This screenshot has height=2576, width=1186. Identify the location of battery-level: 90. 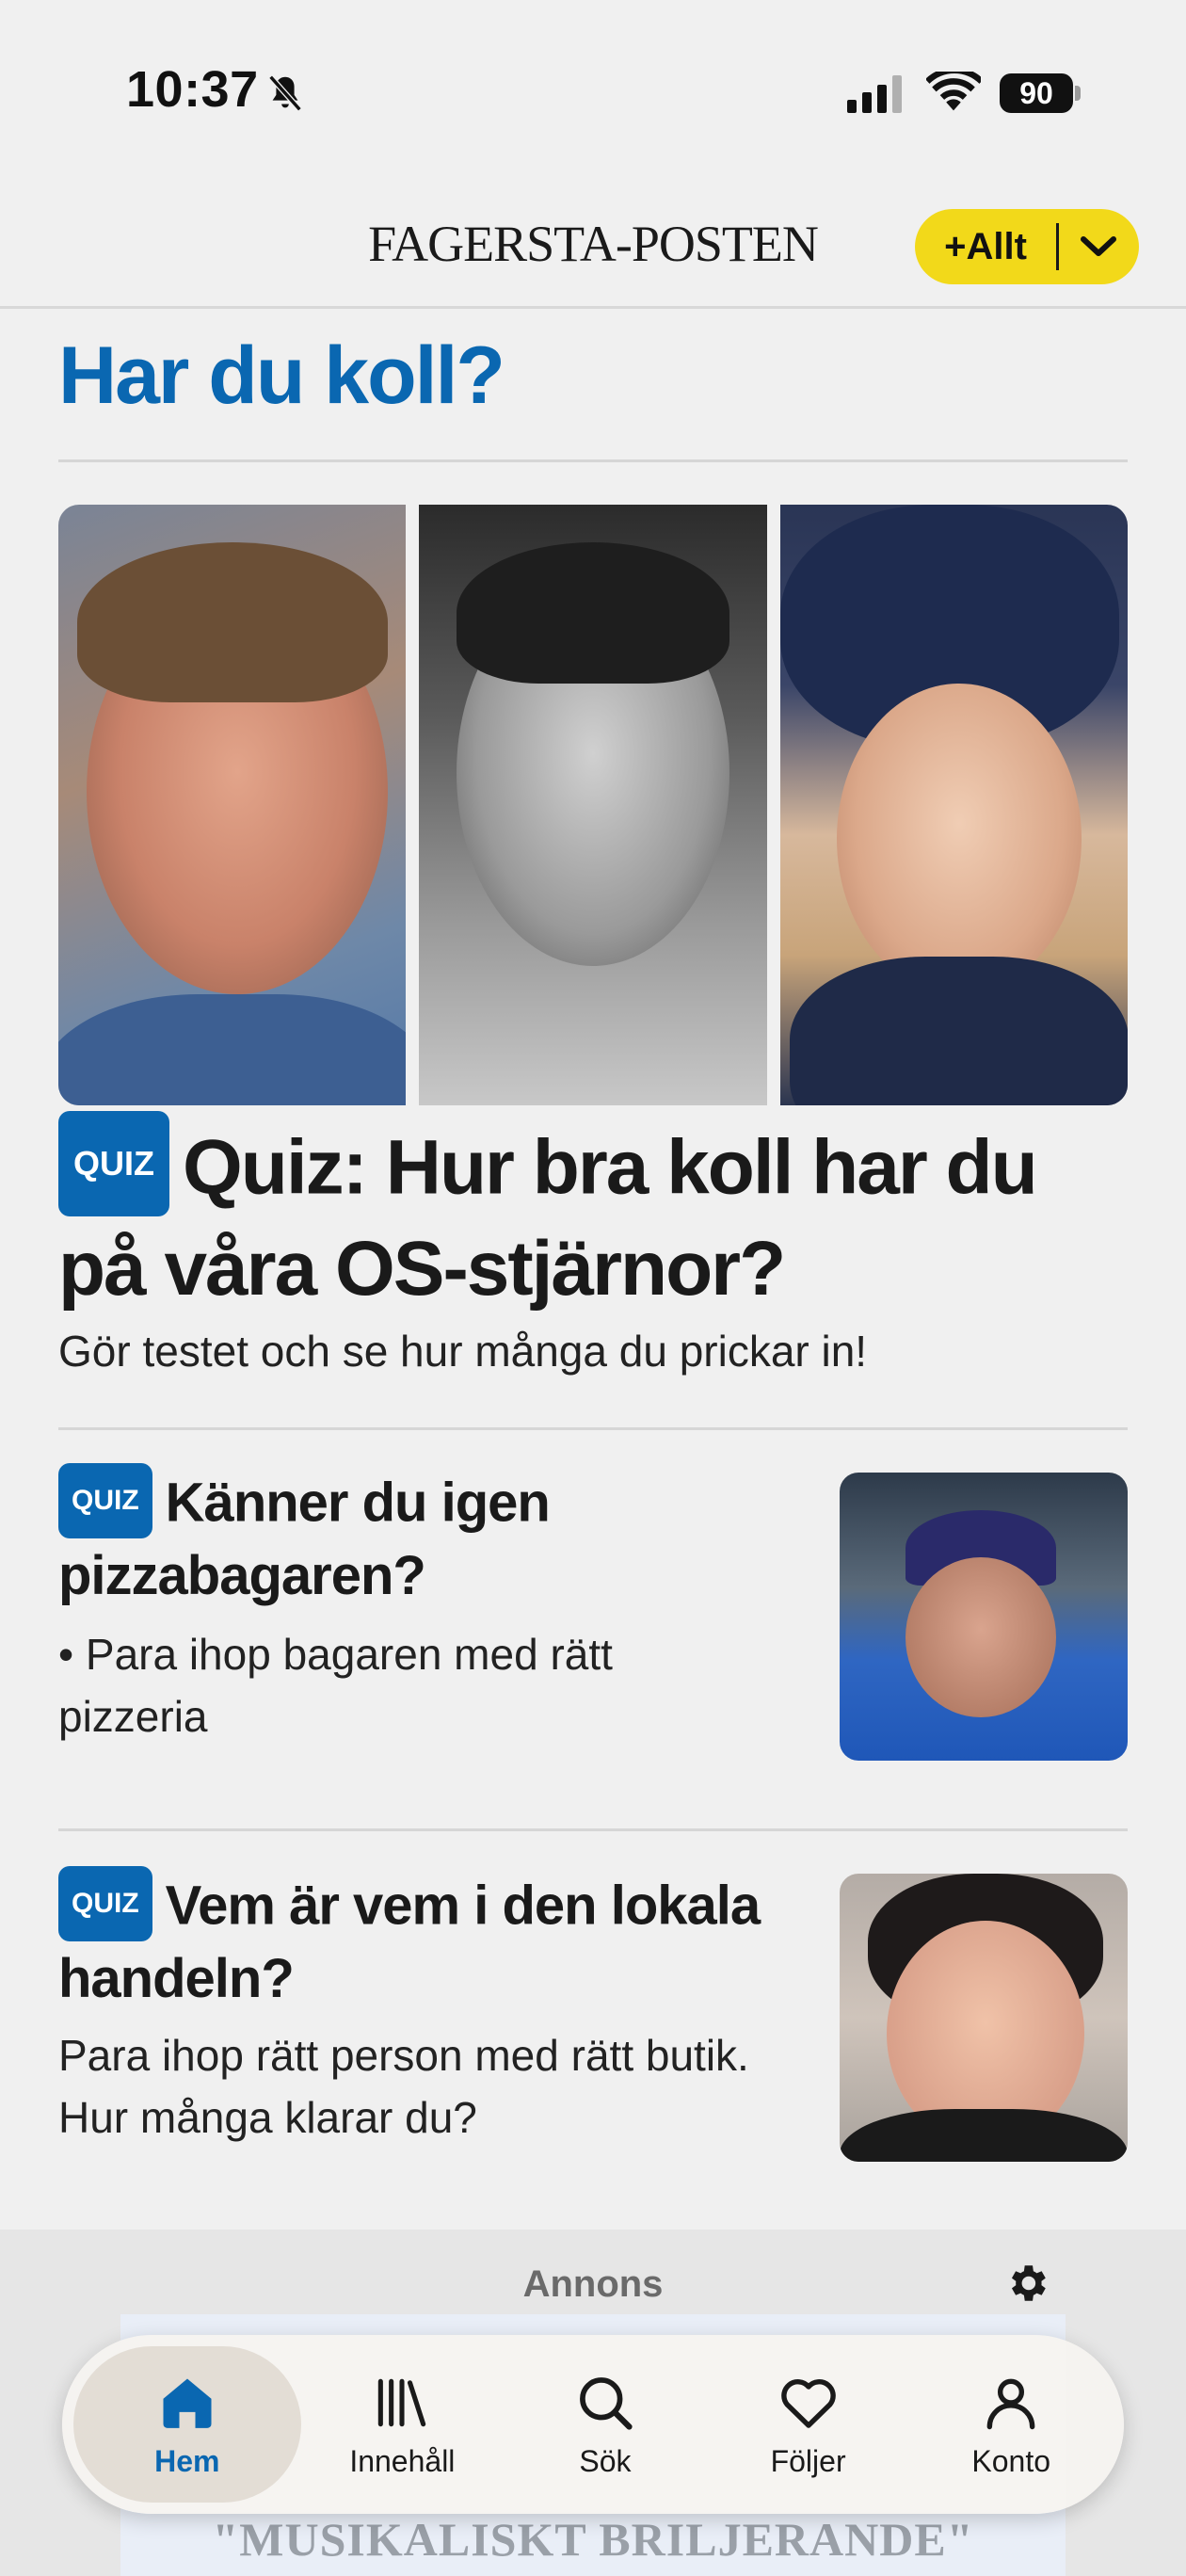
(1036, 93).